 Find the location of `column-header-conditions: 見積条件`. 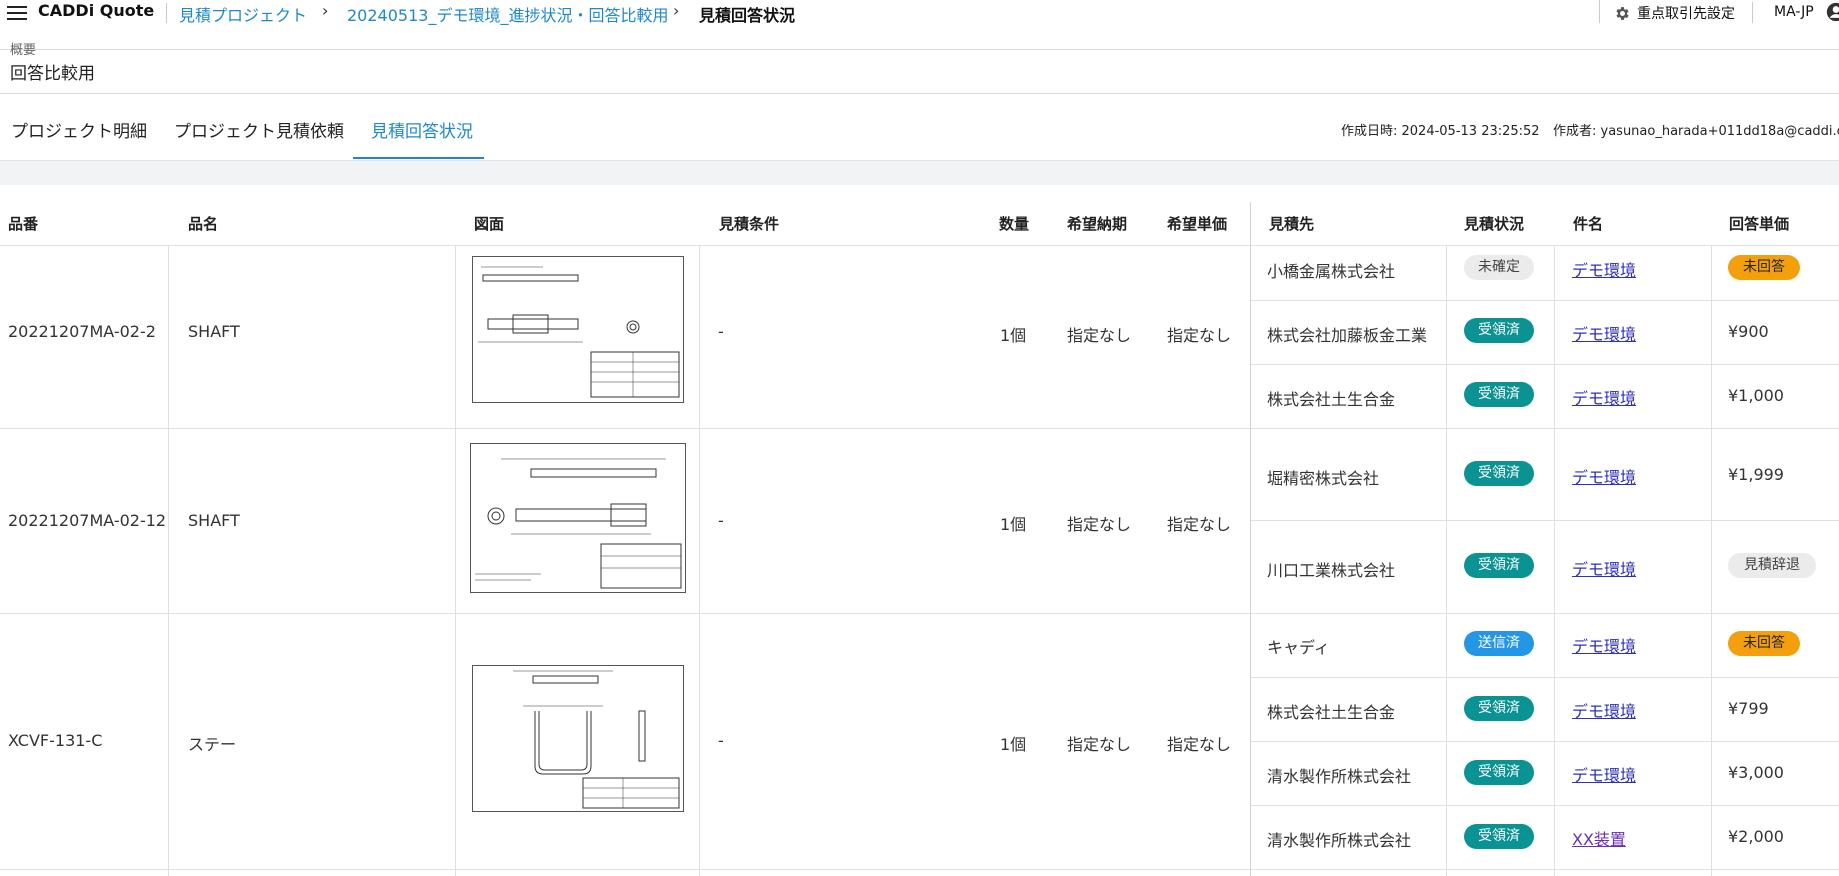

column-header-conditions: 見積条件 is located at coordinates (749, 224).